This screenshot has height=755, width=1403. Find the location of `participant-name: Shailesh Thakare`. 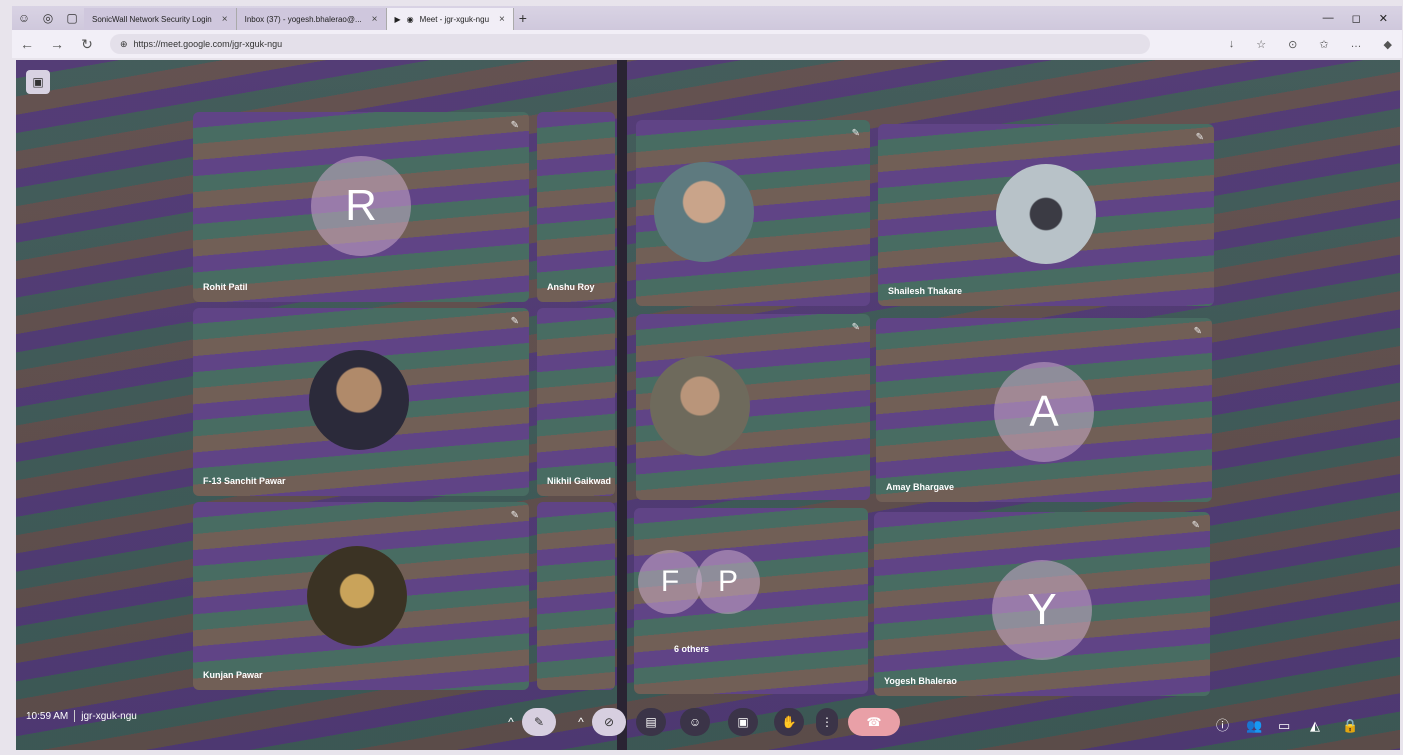

participant-name: Shailesh Thakare is located at coordinates (925, 291).